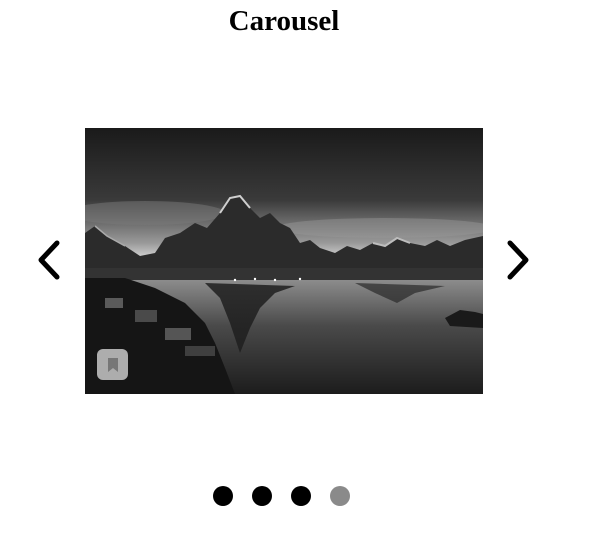 This screenshot has width=589, height=535. Describe the element at coordinates (281, 496) in the screenshot. I see `carousel-pagination` at that location.